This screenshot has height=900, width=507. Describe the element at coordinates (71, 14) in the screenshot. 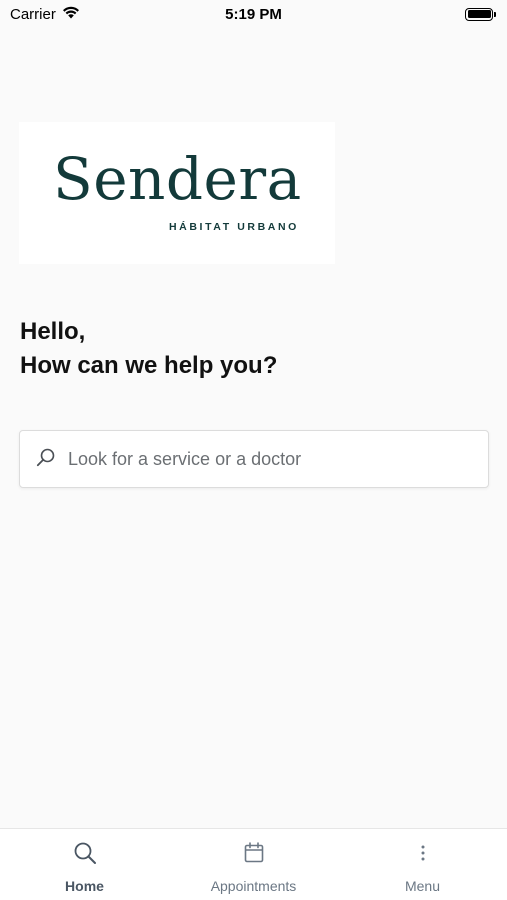

I see `wifi-icon` at that location.